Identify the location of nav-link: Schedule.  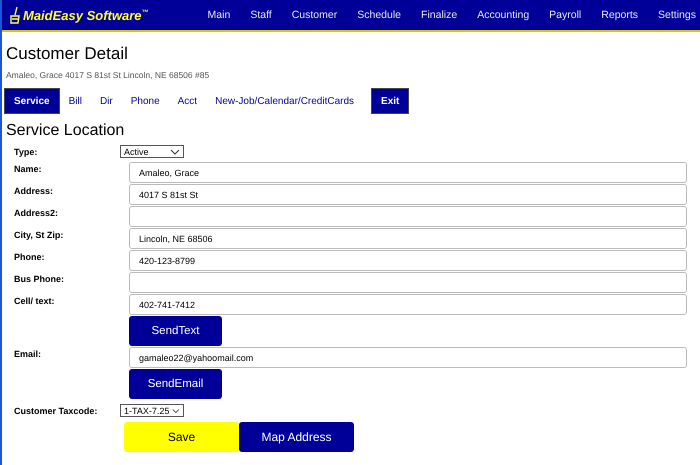
(379, 15).